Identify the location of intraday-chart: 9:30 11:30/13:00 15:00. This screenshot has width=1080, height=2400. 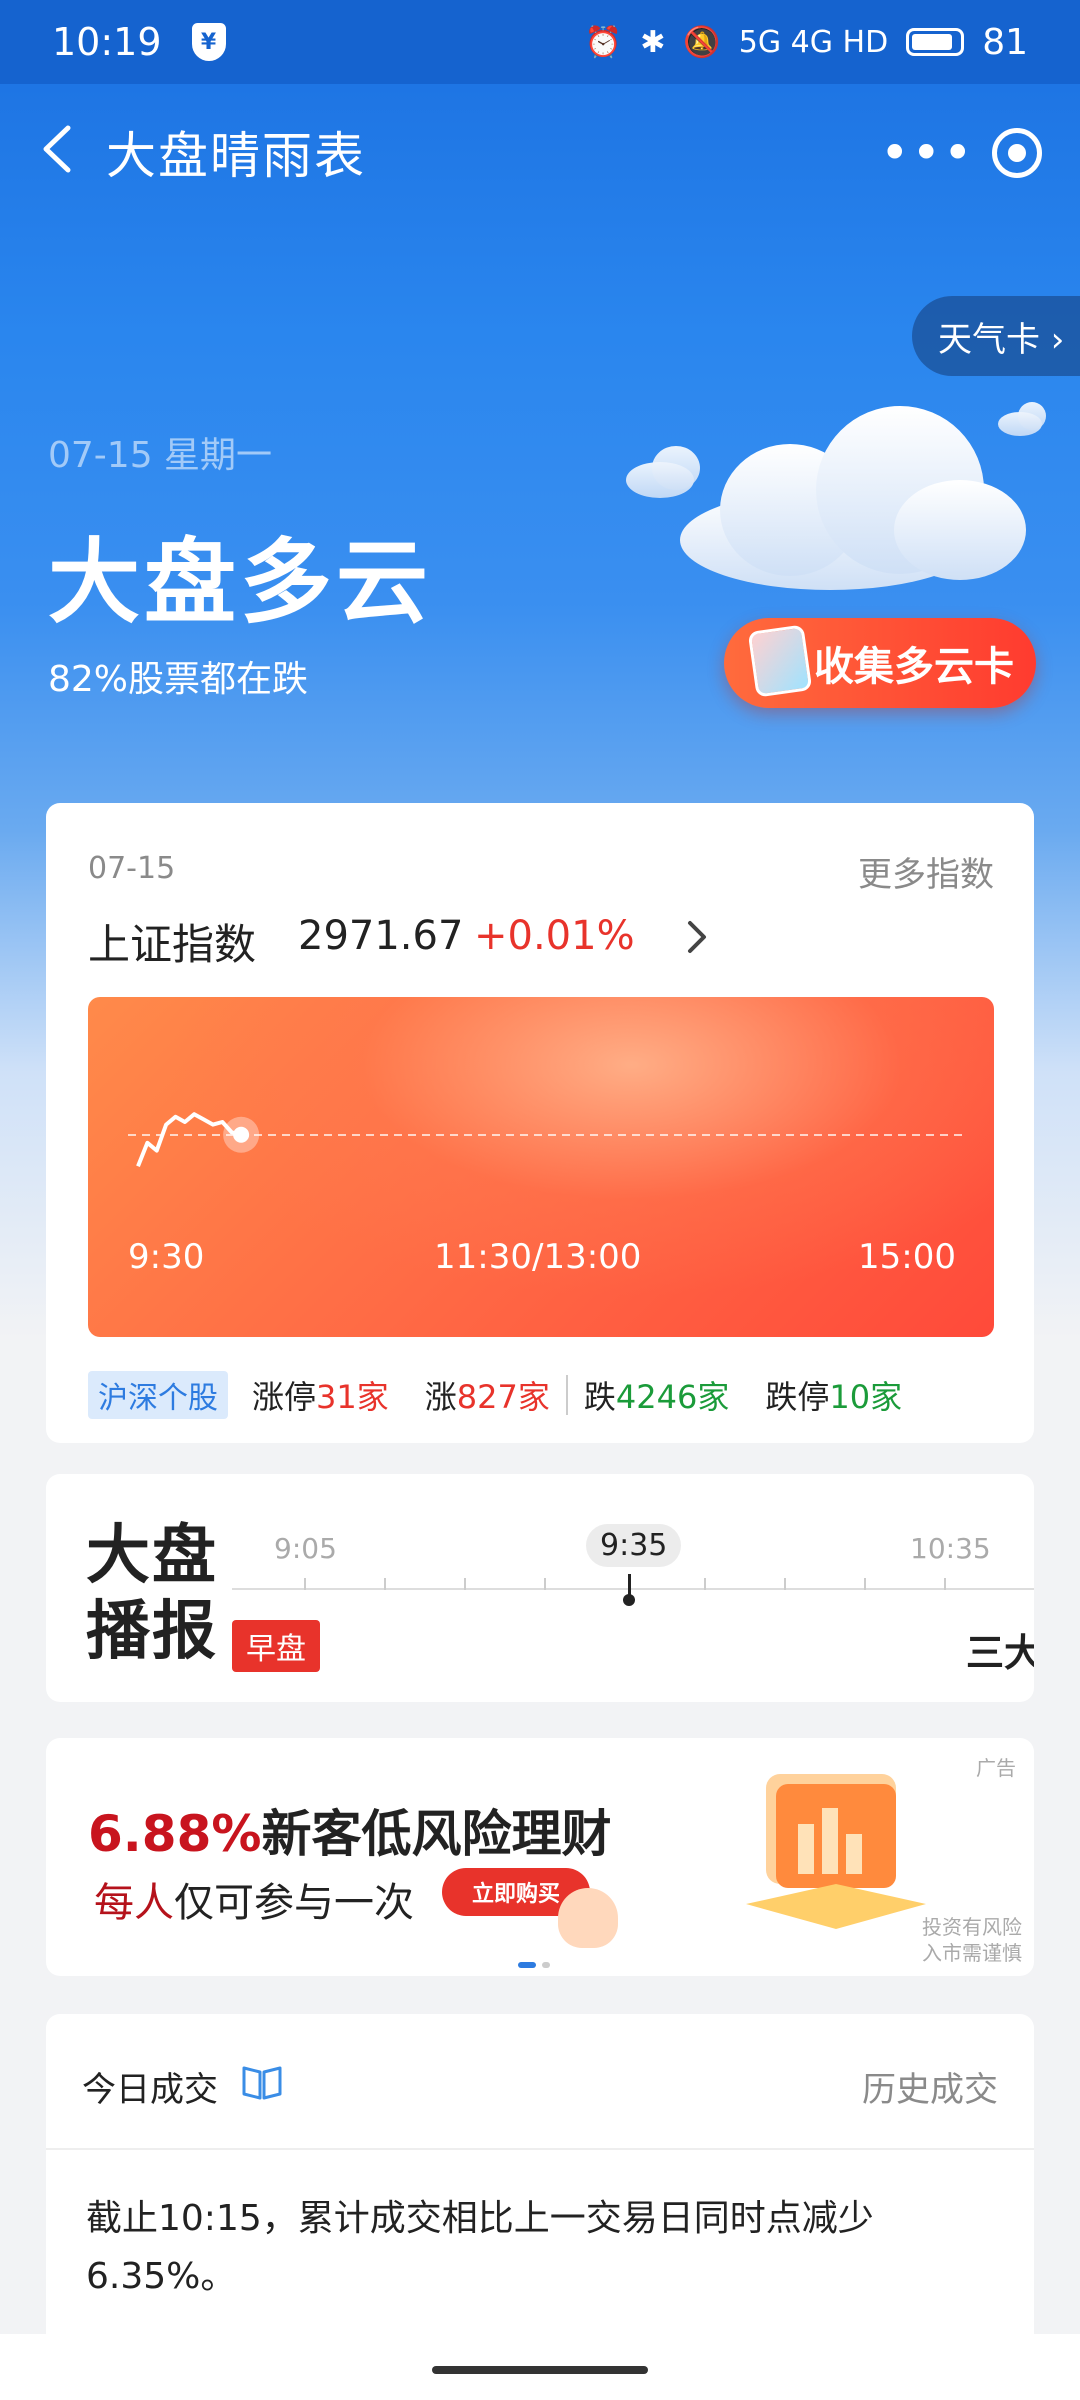
(541, 1167).